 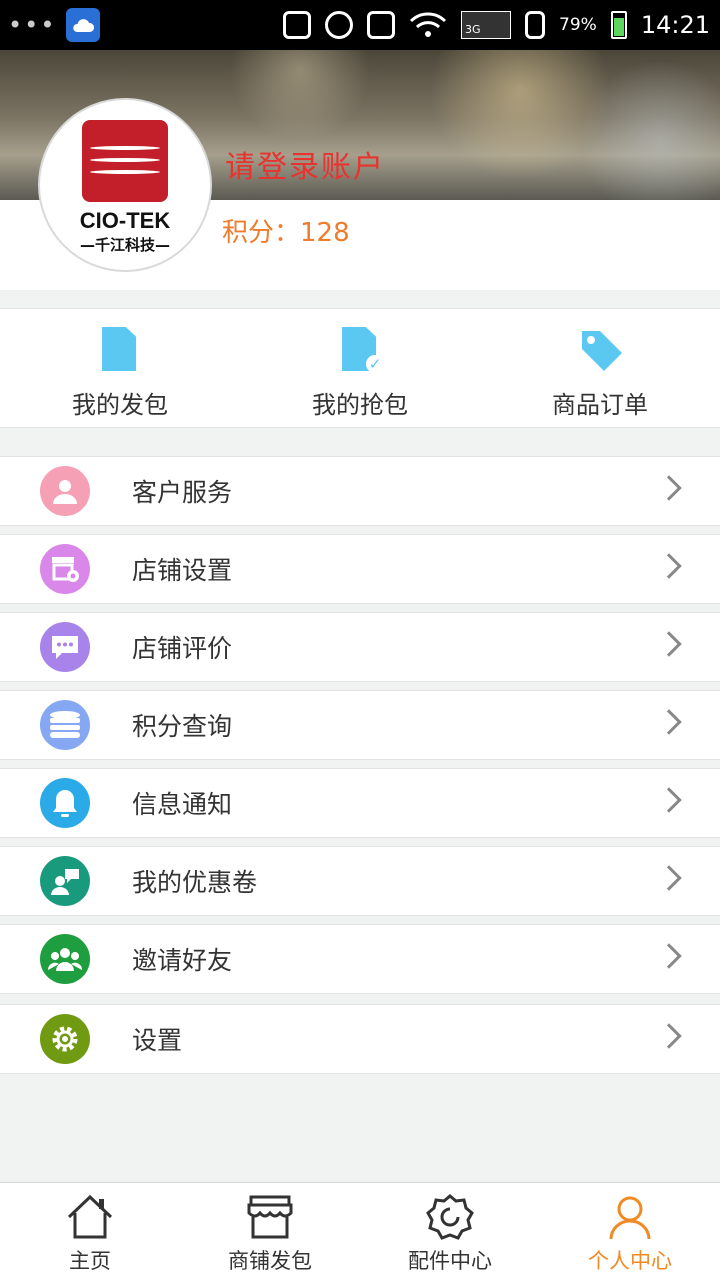 What do you see at coordinates (65, 569) in the screenshot?
I see `store-settings-icon` at bounding box center [65, 569].